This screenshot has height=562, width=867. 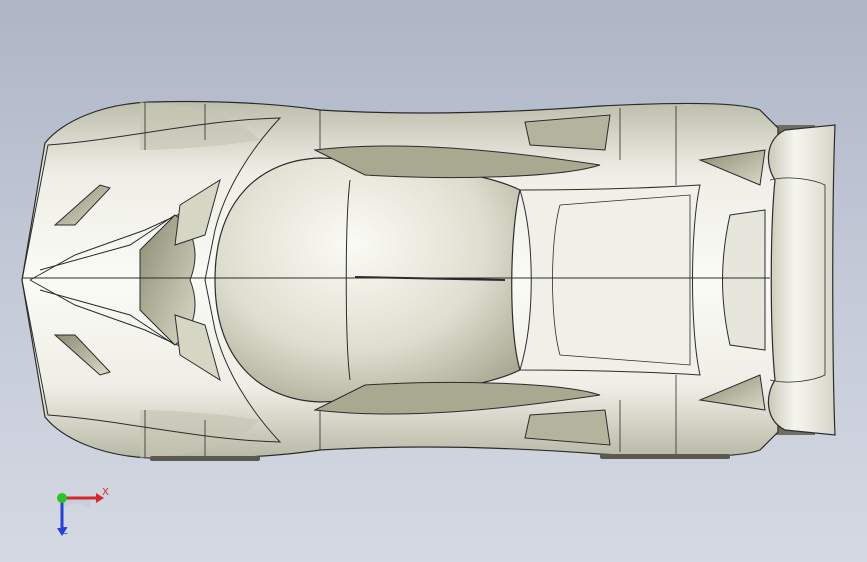 What do you see at coordinates (744, 280) in the screenshot?
I see `rear-light` at bounding box center [744, 280].